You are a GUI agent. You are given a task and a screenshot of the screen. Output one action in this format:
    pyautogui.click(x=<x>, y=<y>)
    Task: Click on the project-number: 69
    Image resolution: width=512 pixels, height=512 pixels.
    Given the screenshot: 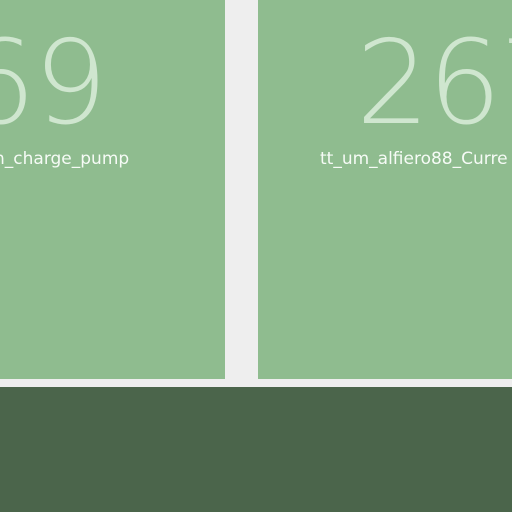 What is the action you would take?
    pyautogui.click(x=54, y=83)
    